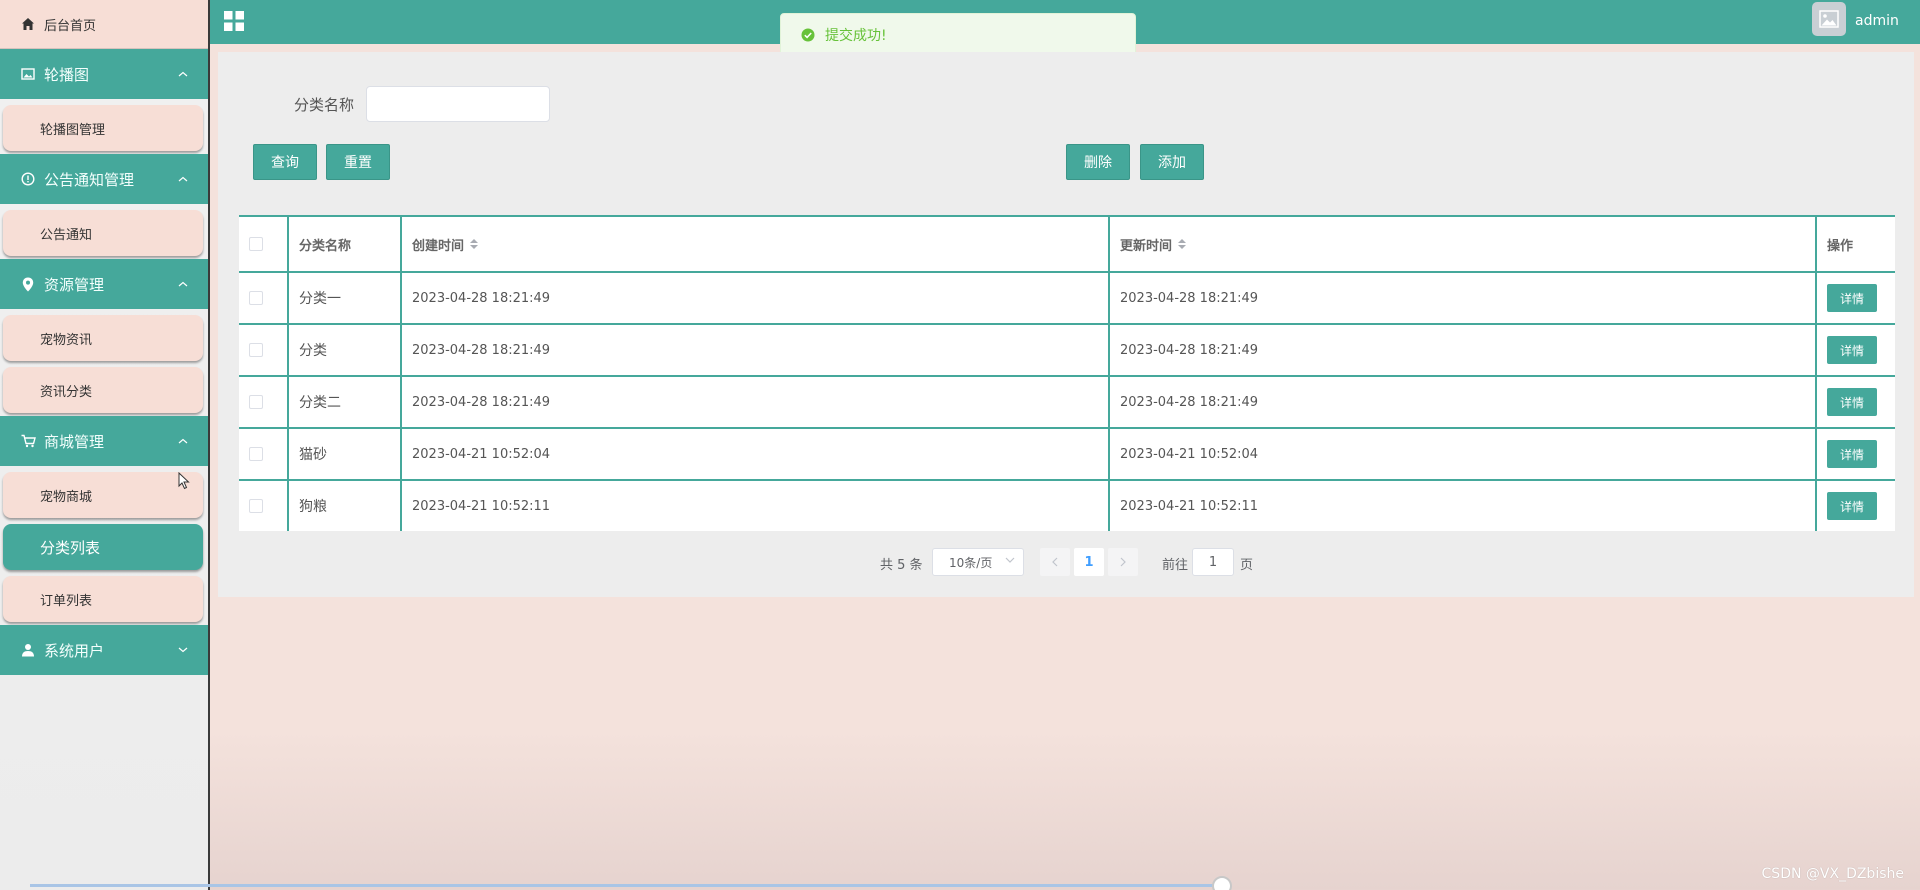 The image size is (1920, 890). What do you see at coordinates (104, 74) in the screenshot?
I see `sidebar-group-carousel: 轮播图` at bounding box center [104, 74].